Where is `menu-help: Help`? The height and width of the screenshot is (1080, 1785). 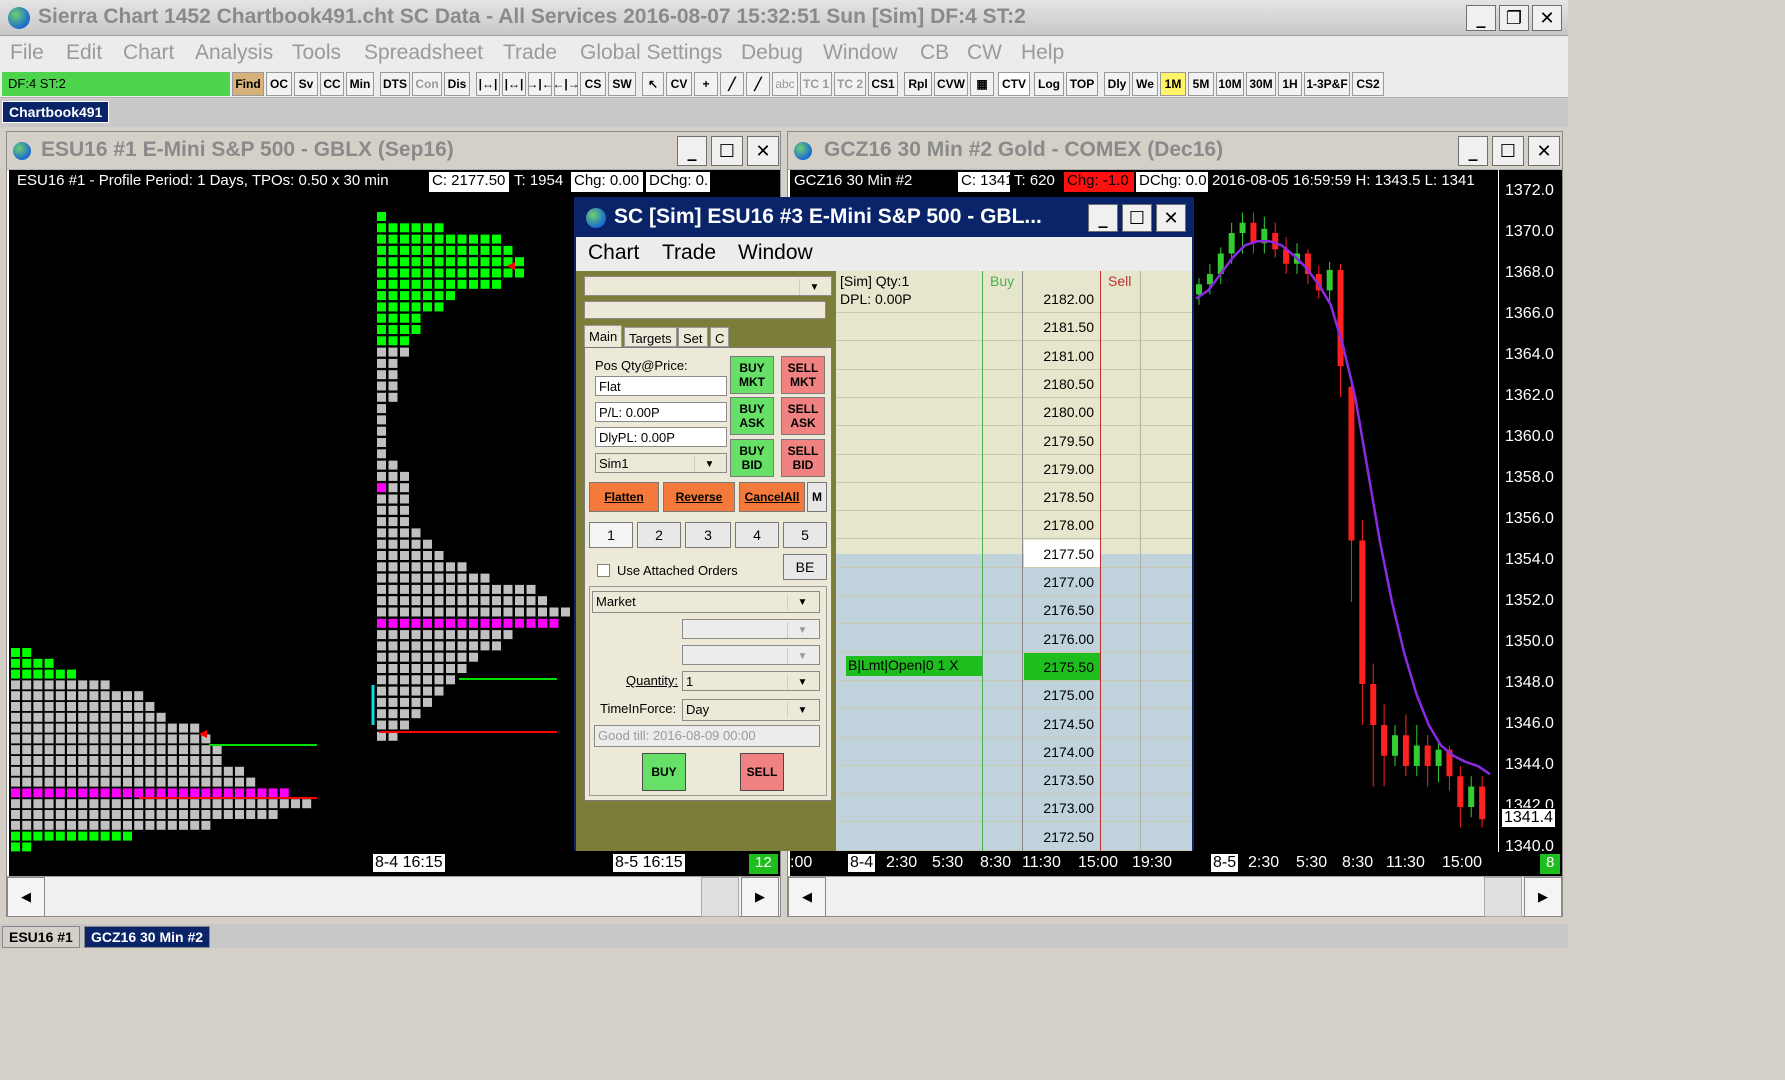 menu-help: Help is located at coordinates (1042, 53).